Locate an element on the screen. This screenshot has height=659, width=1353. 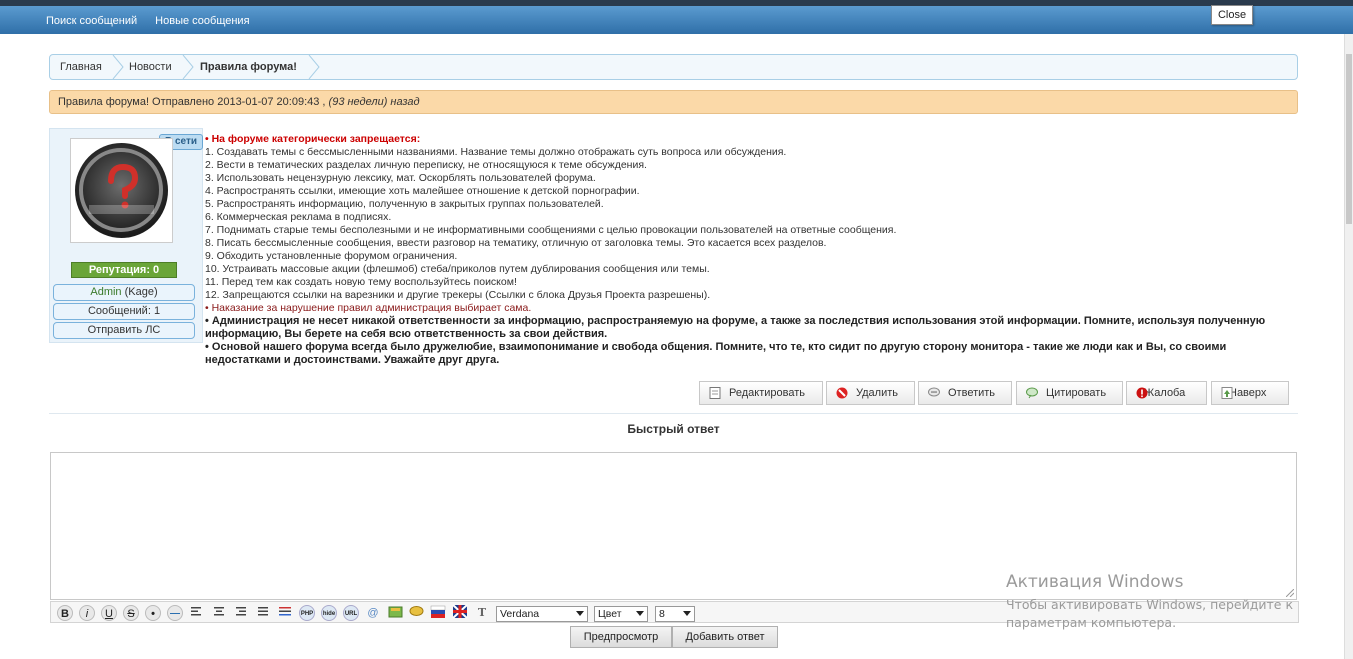
report-label: Жалоба is located at coordinates (1165, 393).